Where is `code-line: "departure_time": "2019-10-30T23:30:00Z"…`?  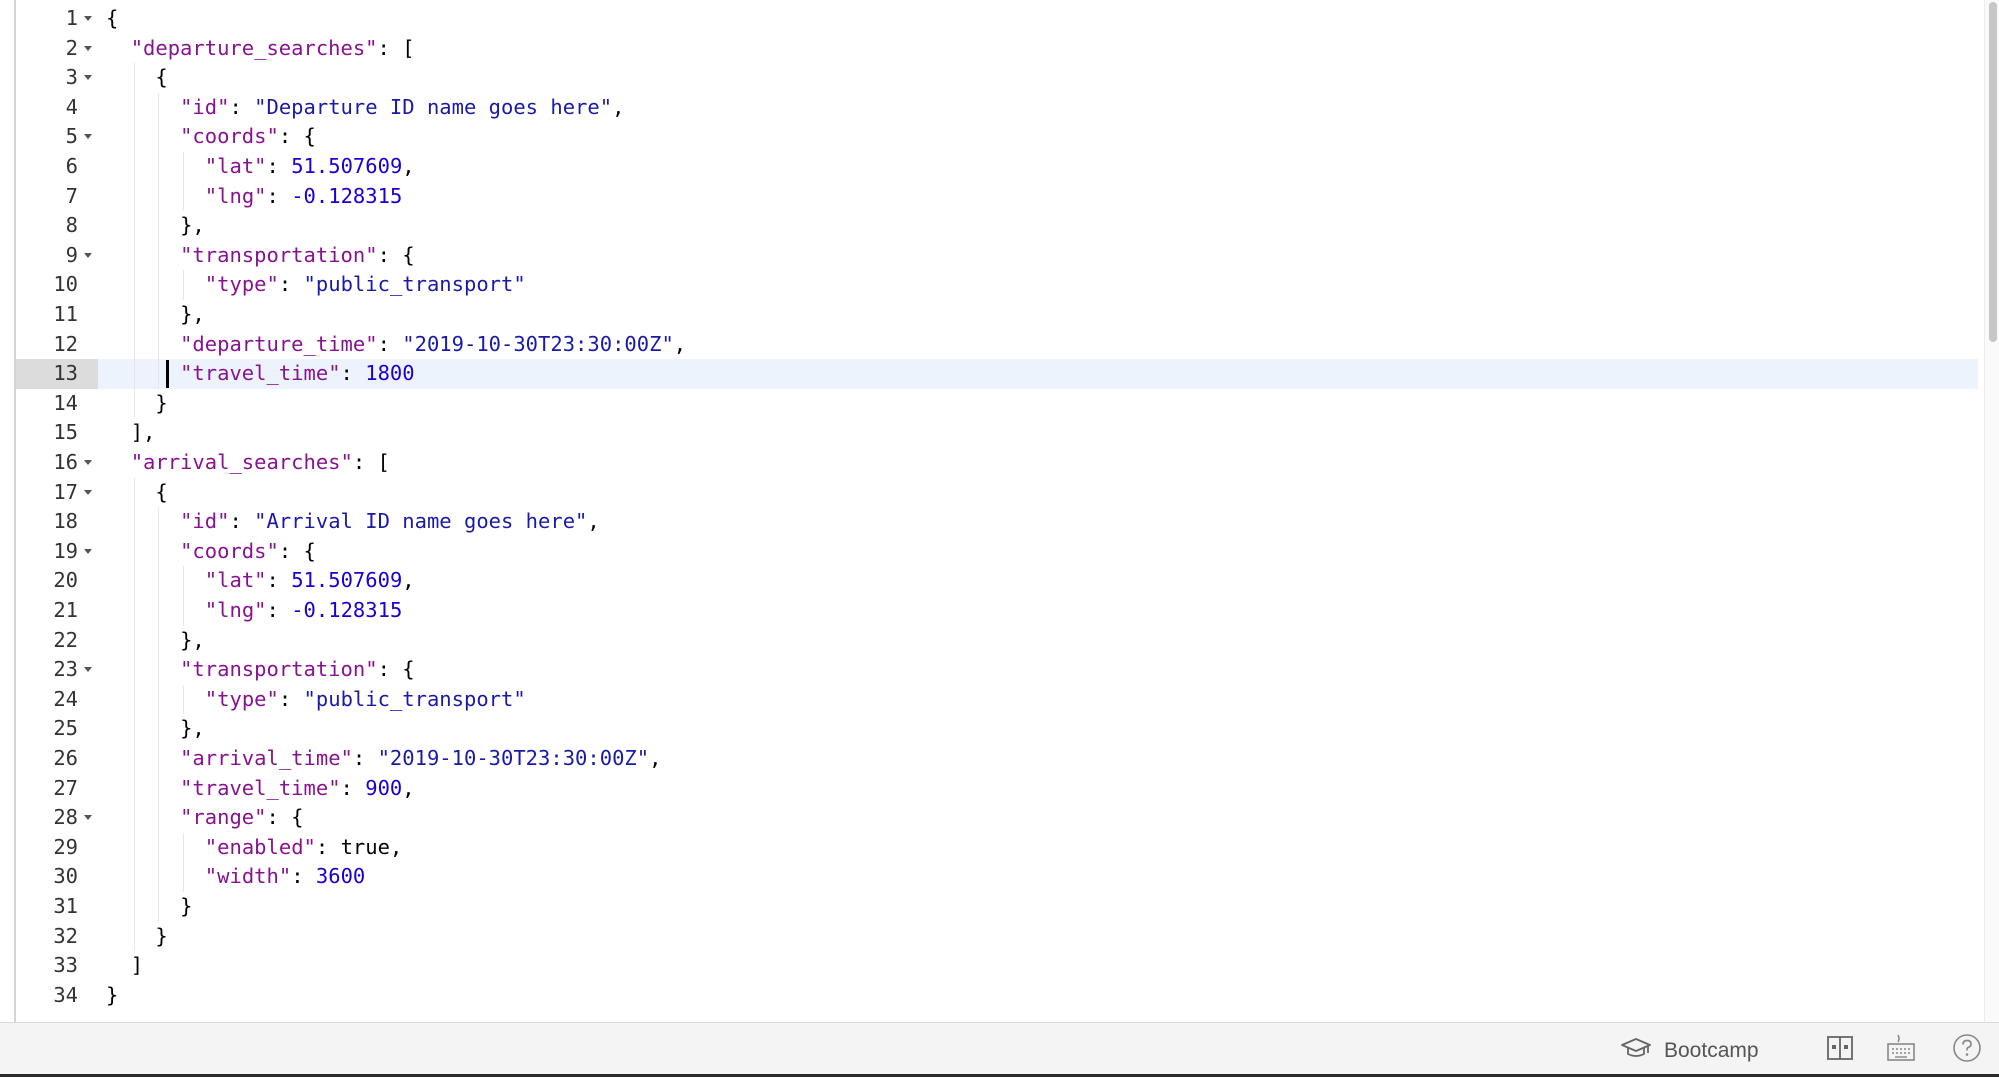 code-line: "departure_time": "2019-10-30T23:30:00Z"… is located at coordinates (433, 345).